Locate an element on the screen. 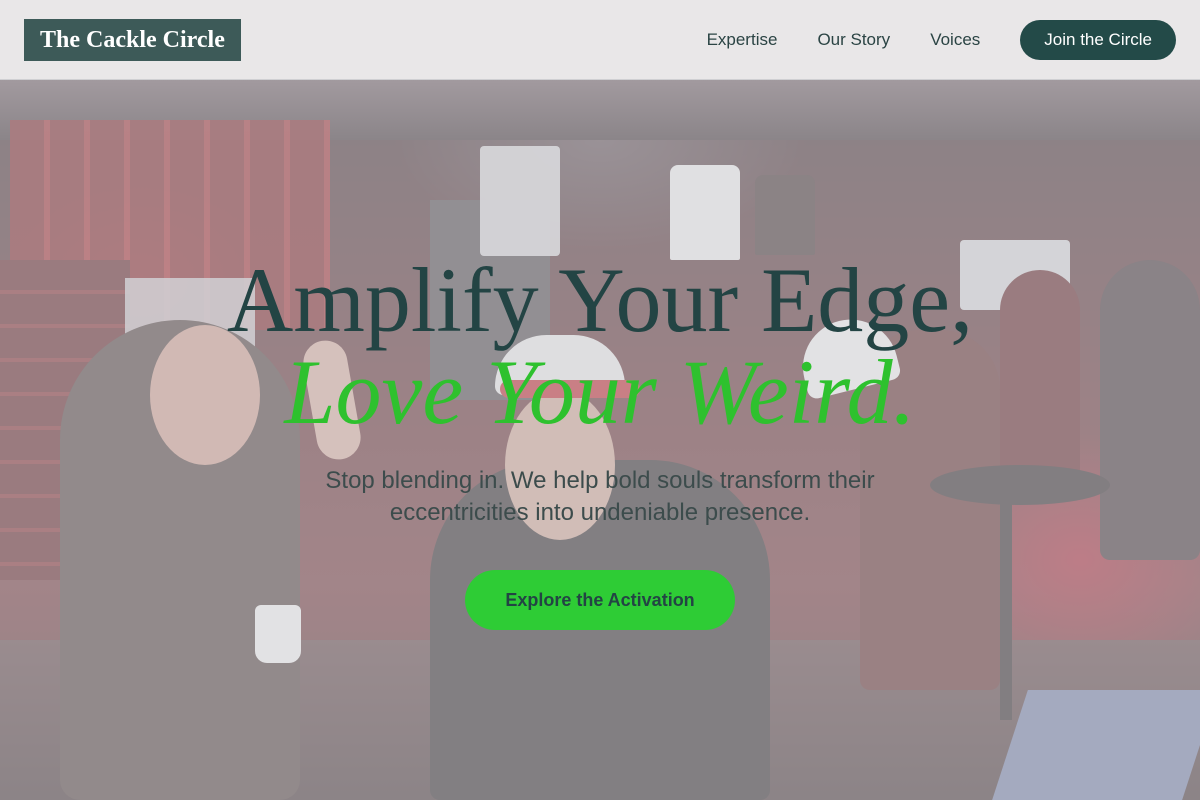  site-logo: The Cackle Circle is located at coordinates (132, 40).